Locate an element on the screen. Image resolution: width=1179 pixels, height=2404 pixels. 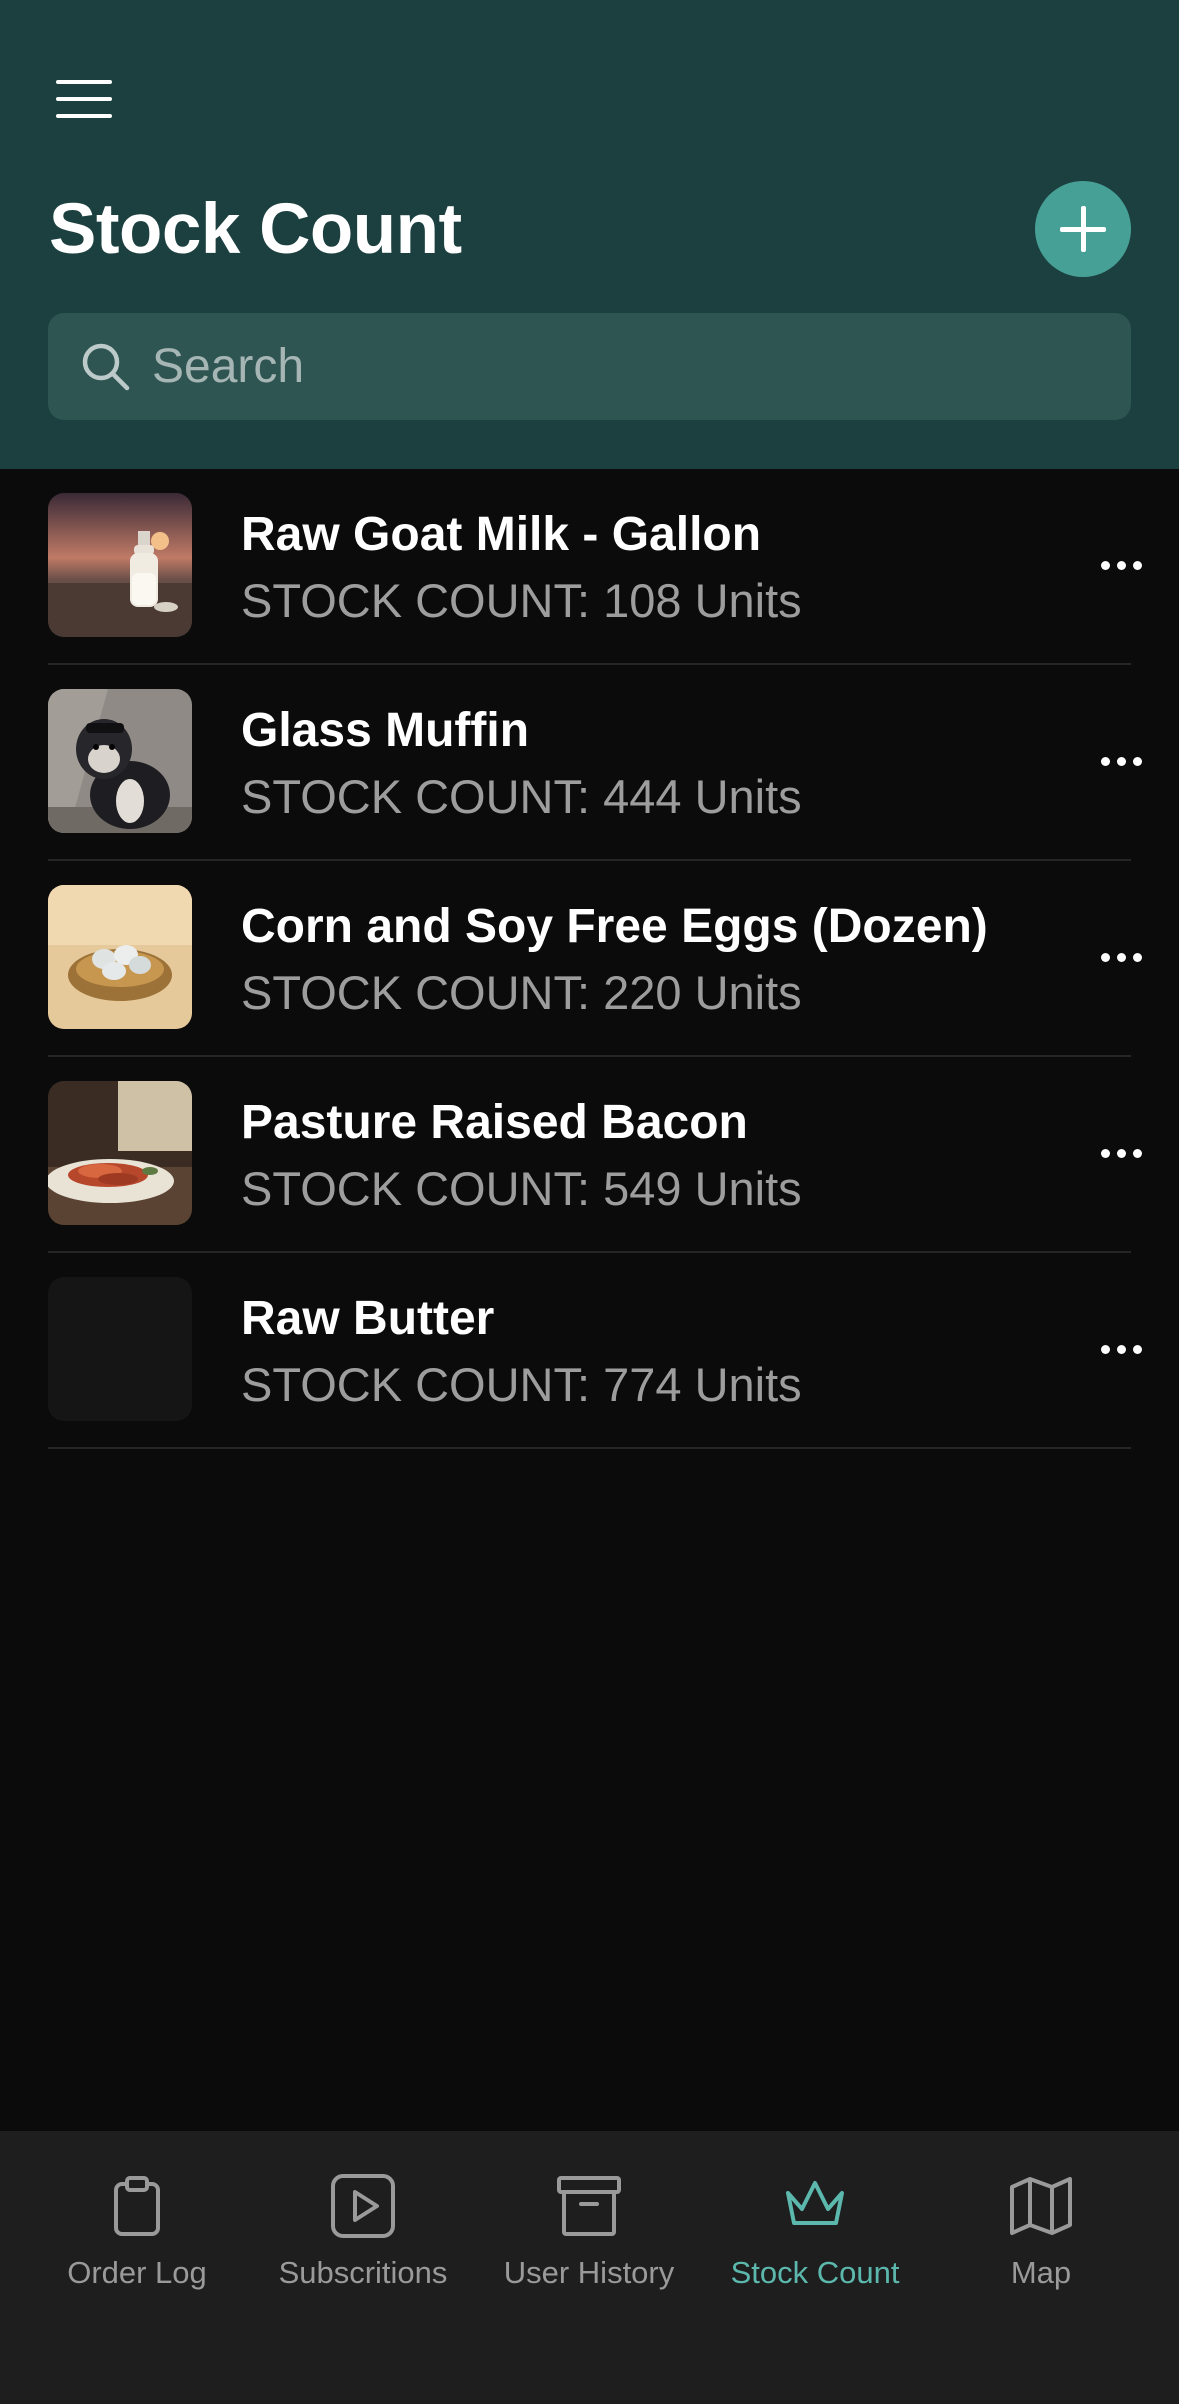
crown-icon is located at coordinates (815, 2203).